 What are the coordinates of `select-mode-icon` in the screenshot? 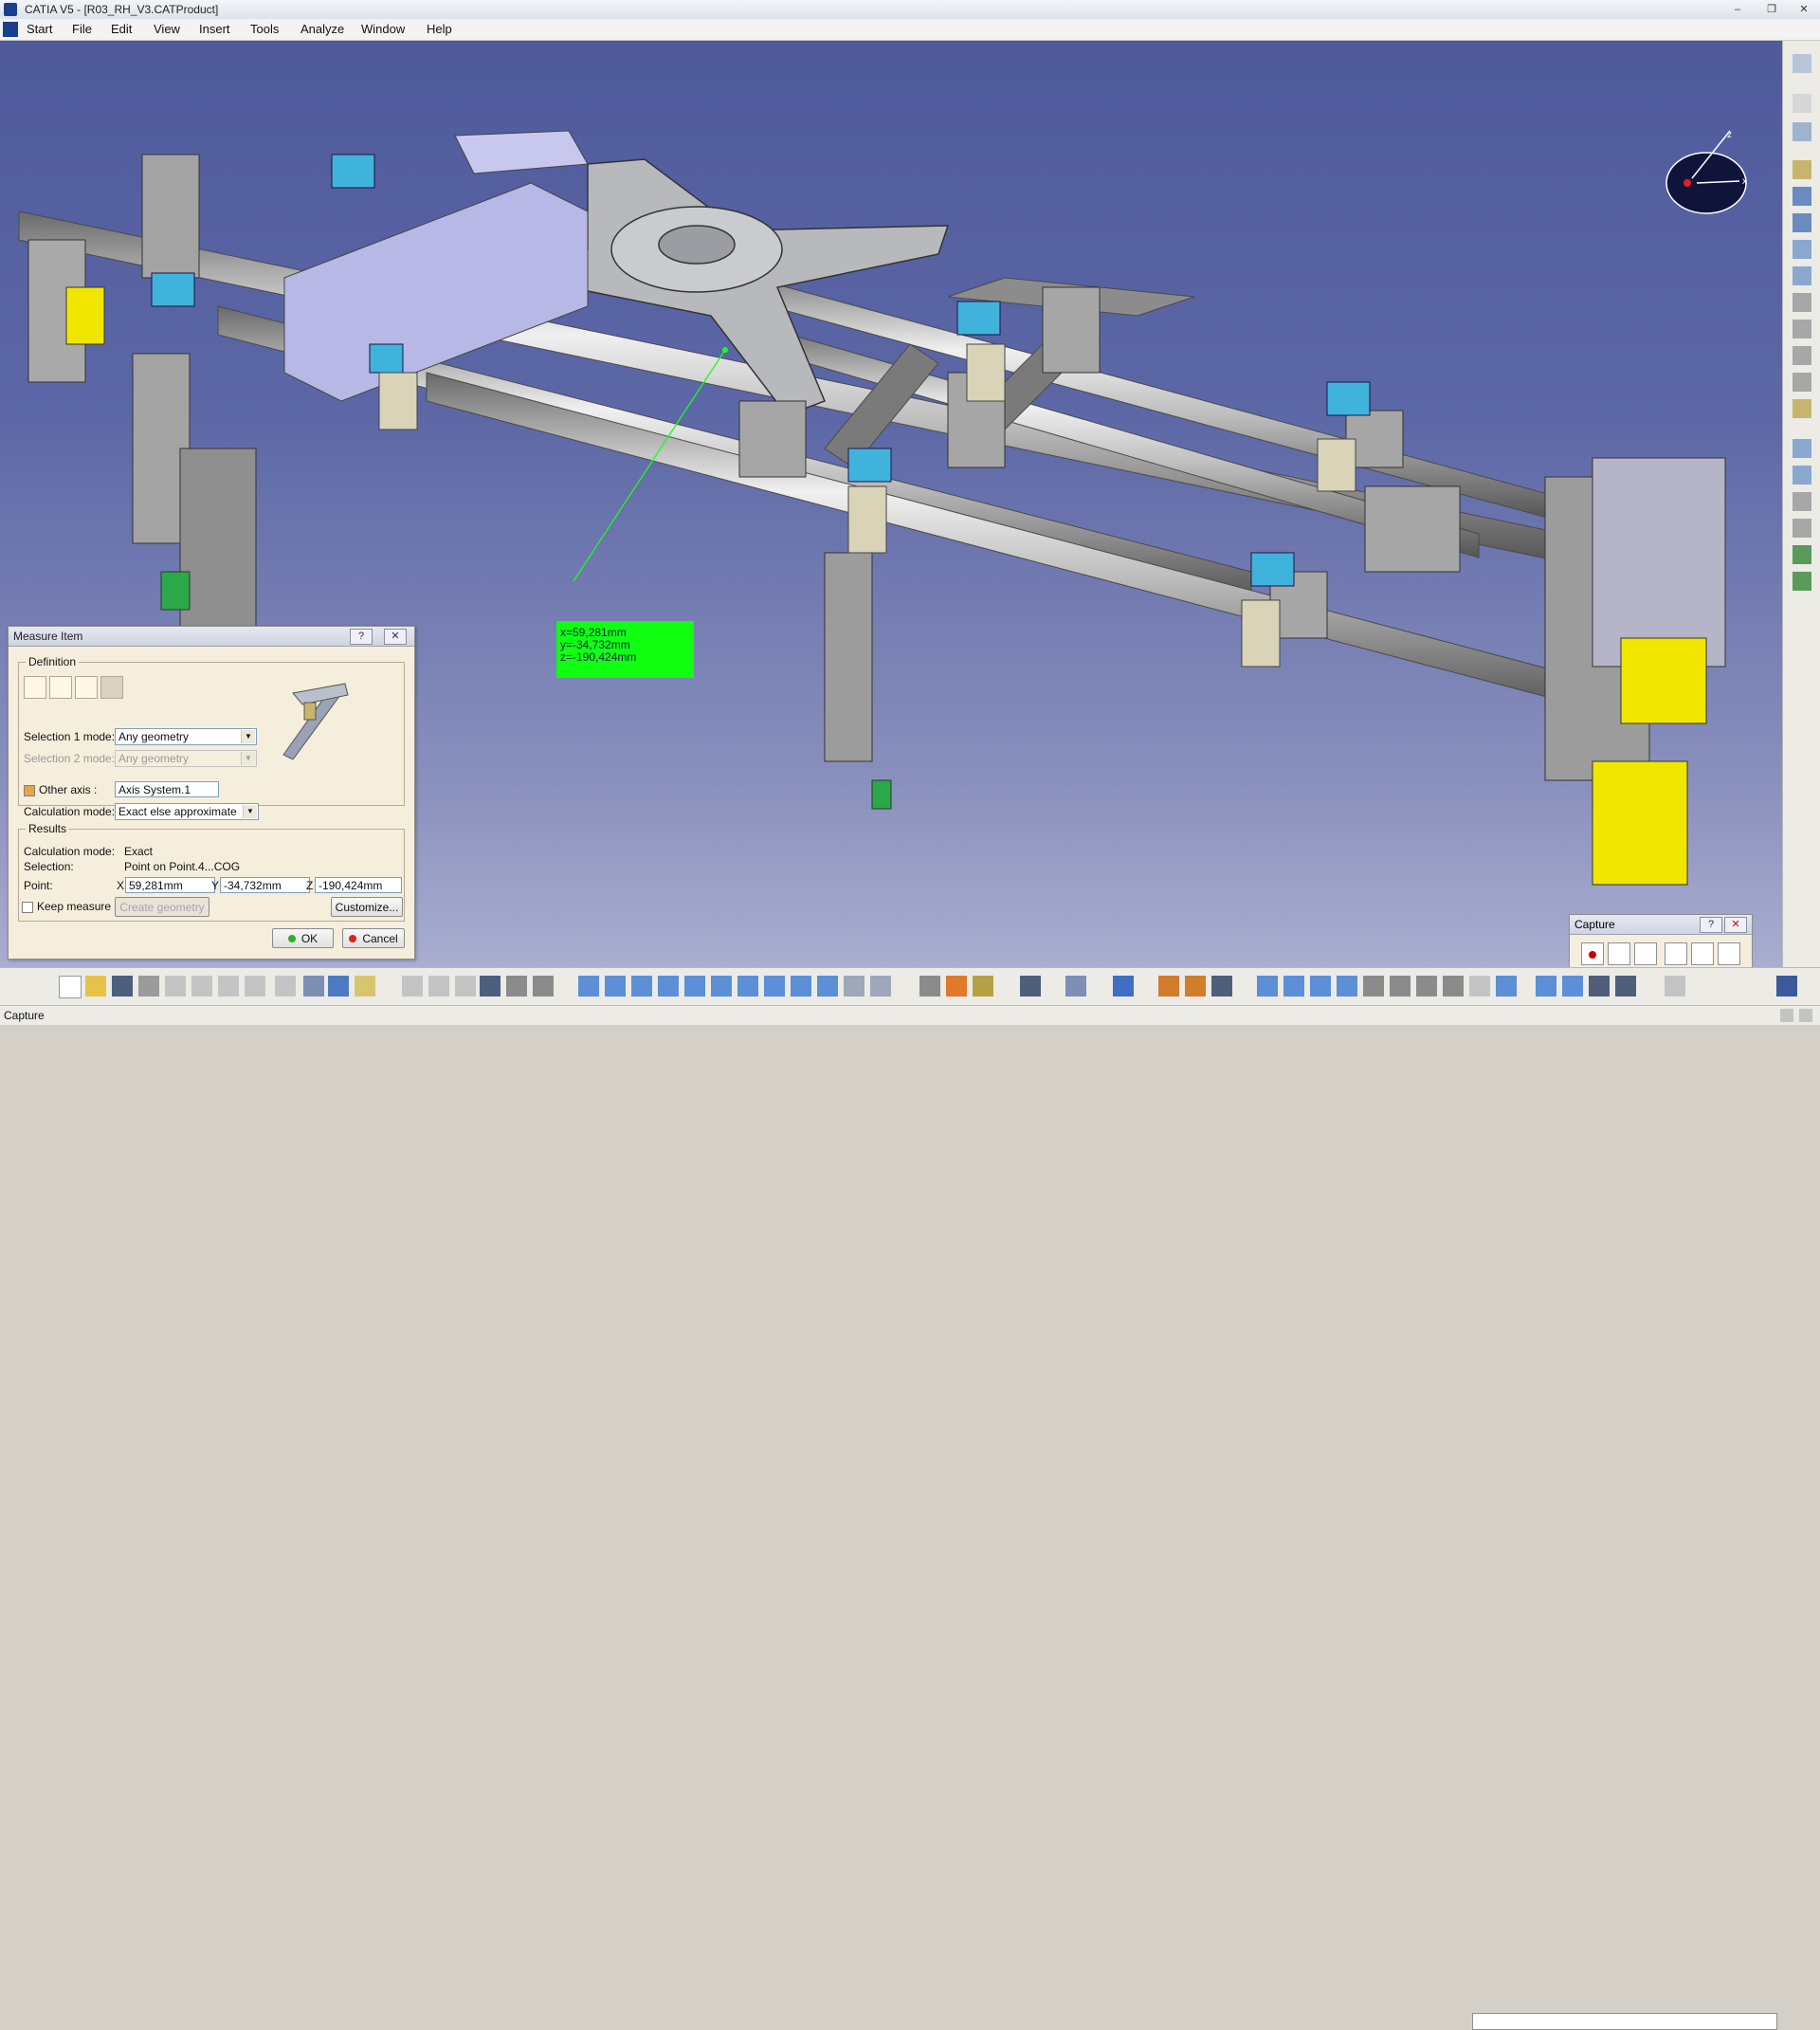 It's located at (1619, 953).